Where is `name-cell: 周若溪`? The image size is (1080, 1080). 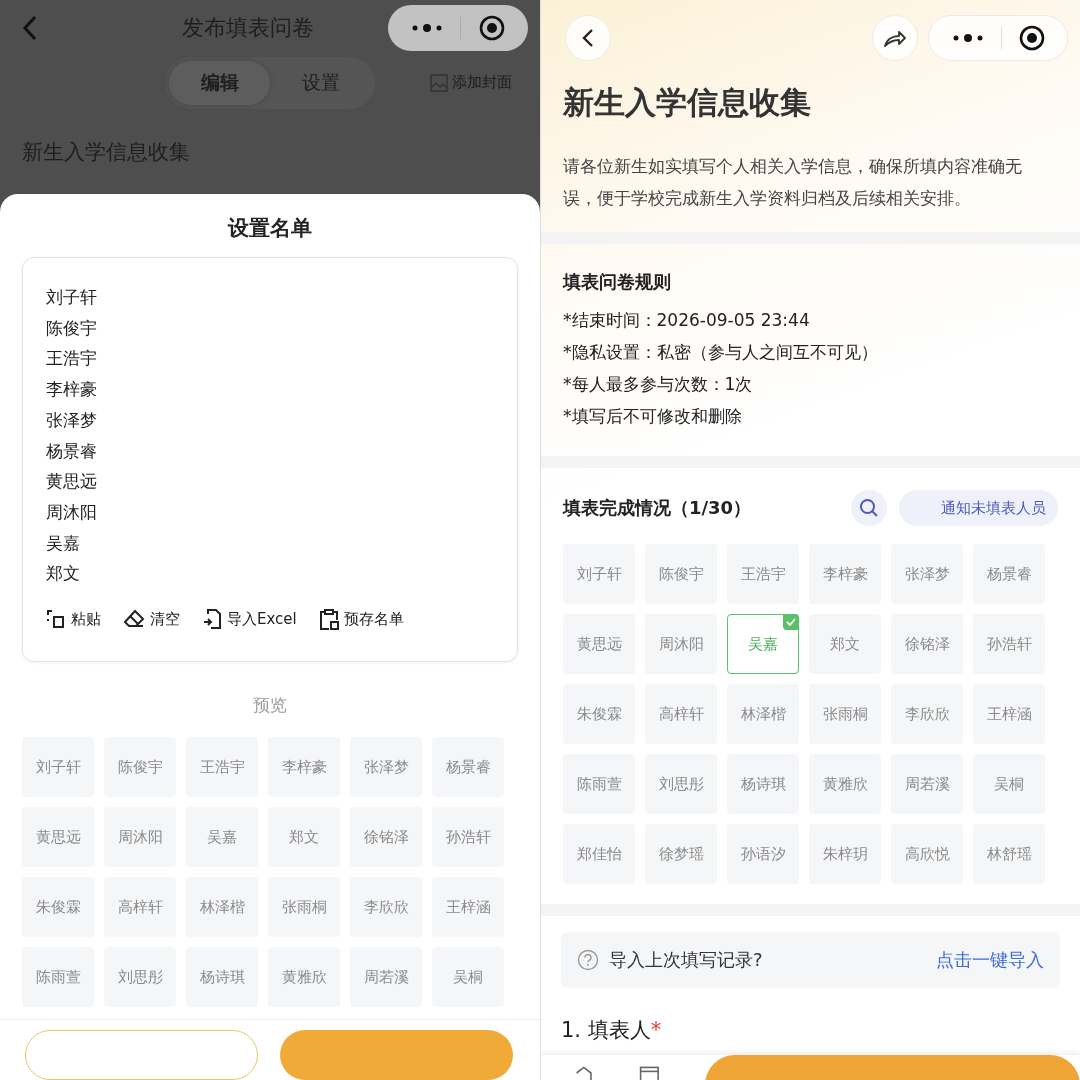 name-cell: 周若溪 is located at coordinates (386, 977).